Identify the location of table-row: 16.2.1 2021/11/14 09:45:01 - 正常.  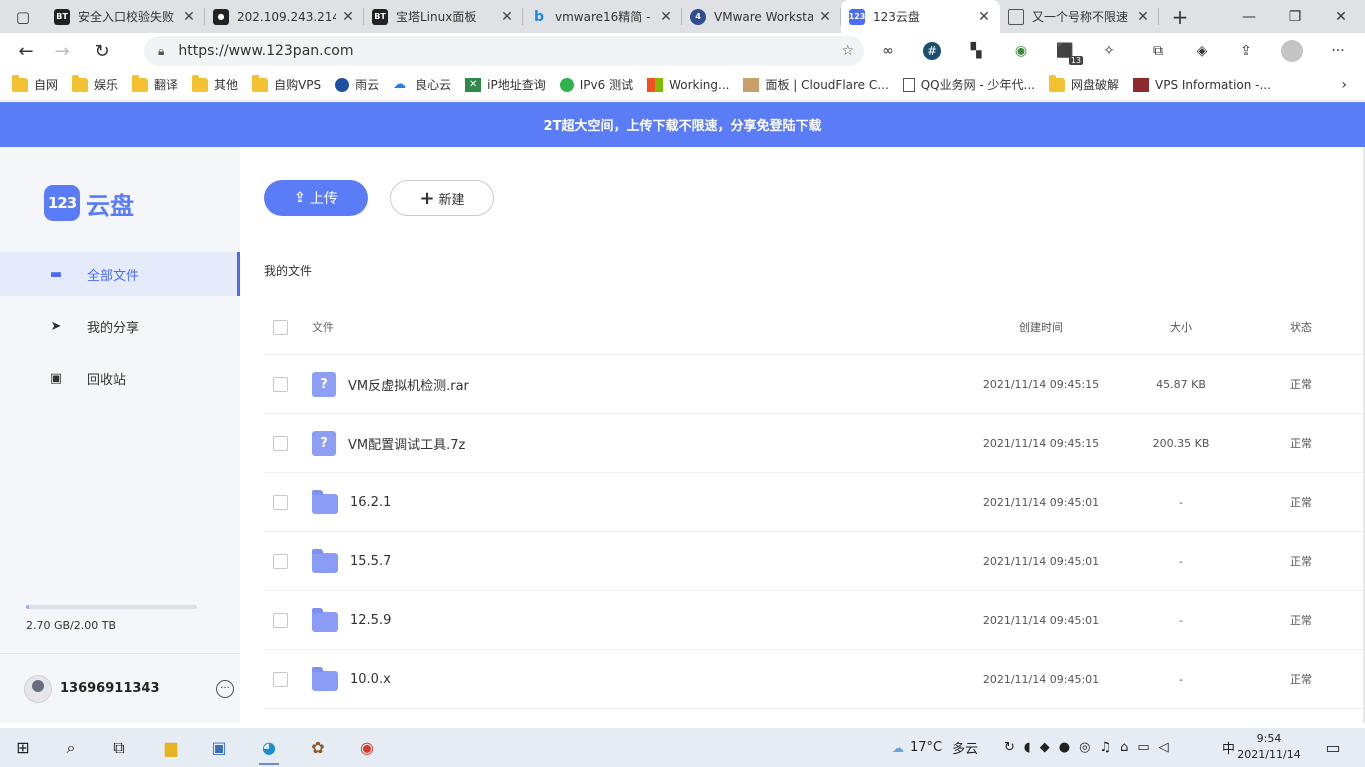
(814, 502).